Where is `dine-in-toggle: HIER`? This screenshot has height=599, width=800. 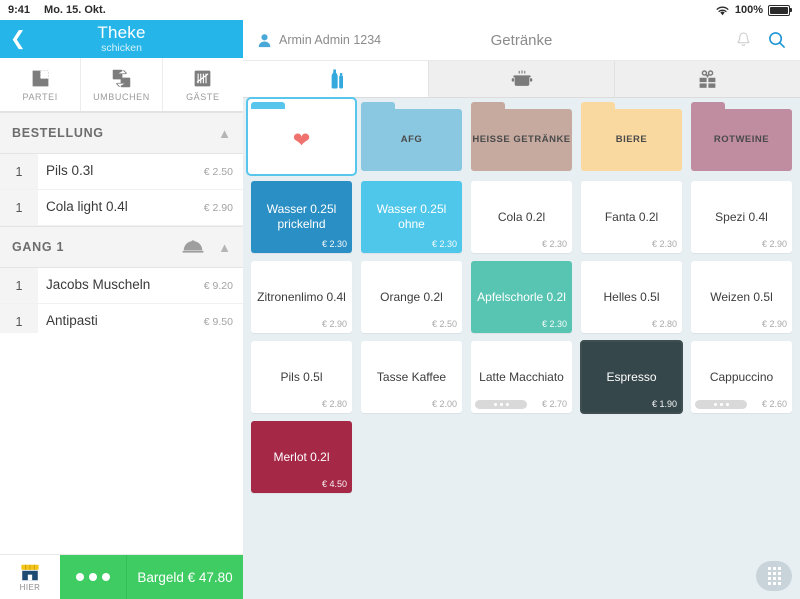 dine-in-toggle: HIER is located at coordinates (30, 577).